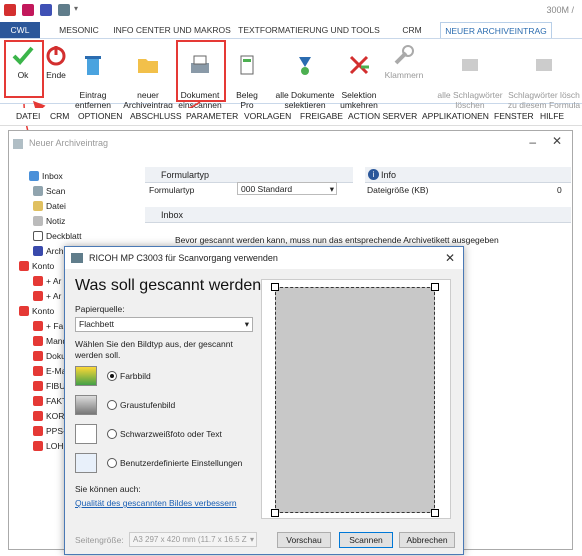  What do you see at coordinates (309, 30) in the screenshot?
I see `tab-textformatierung: TEXTFORMATIERUNG UND TOOLS` at bounding box center [309, 30].